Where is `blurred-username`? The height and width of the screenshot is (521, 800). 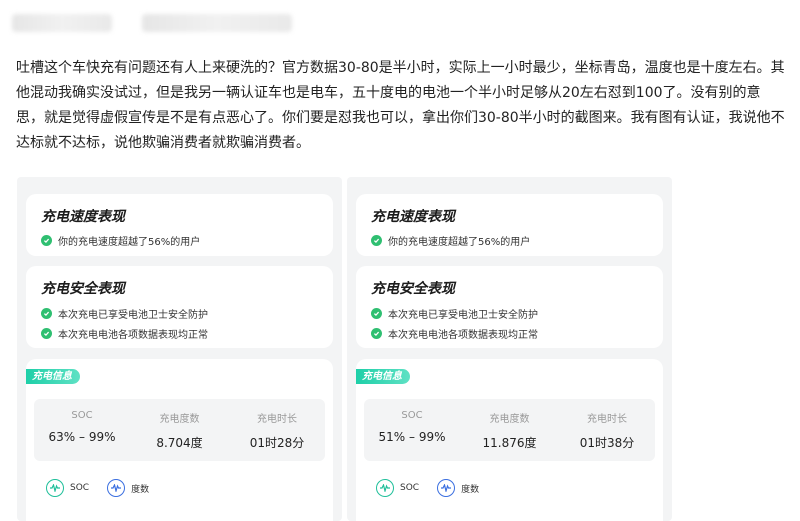 blurred-username is located at coordinates (62, 23).